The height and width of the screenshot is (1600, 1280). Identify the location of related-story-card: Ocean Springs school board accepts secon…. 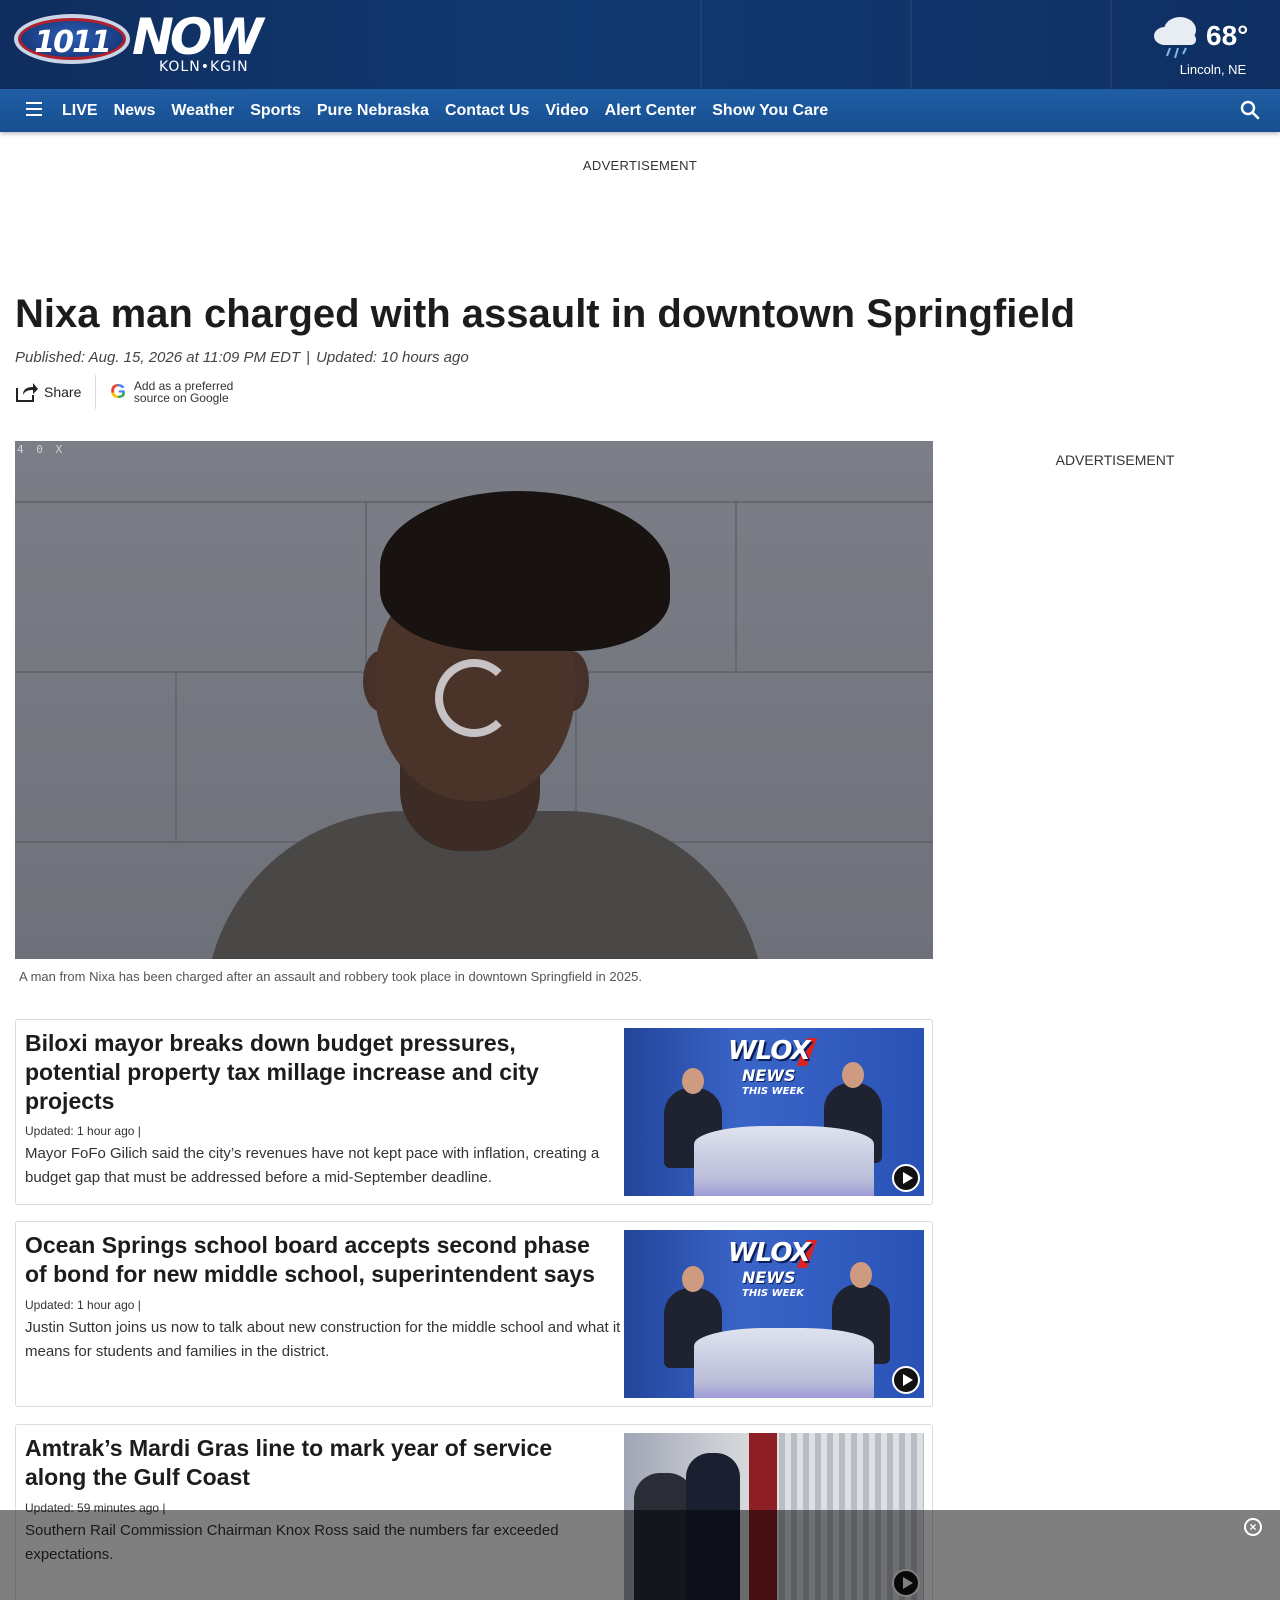
(474, 1314).